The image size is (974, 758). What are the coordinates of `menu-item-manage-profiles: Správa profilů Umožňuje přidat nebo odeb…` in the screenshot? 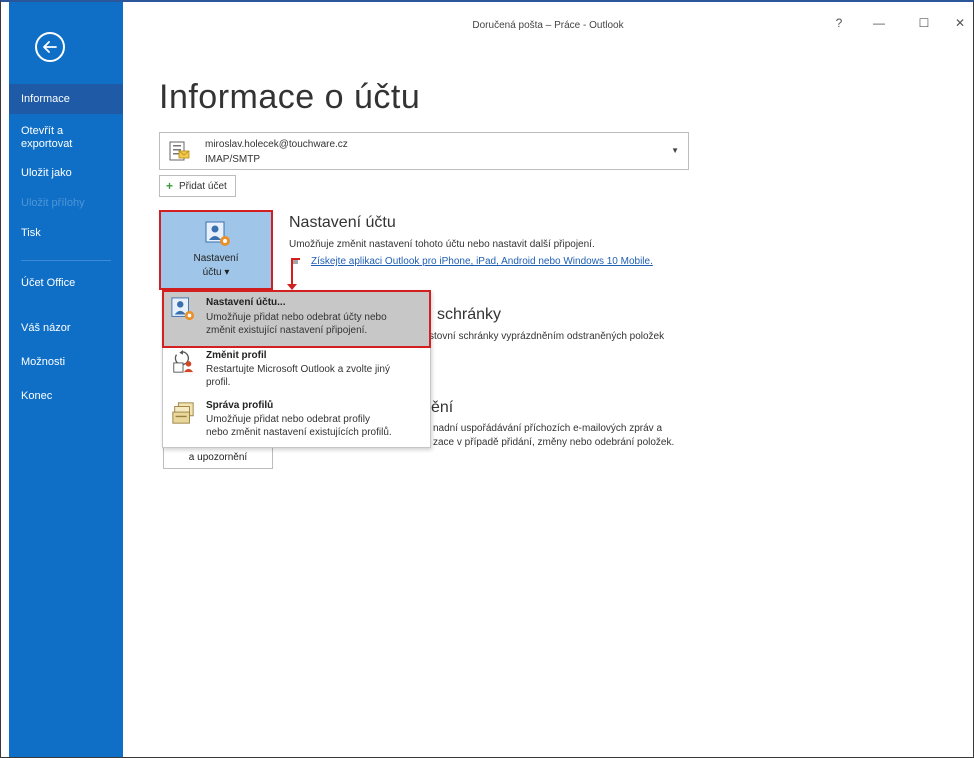 It's located at (296, 422).